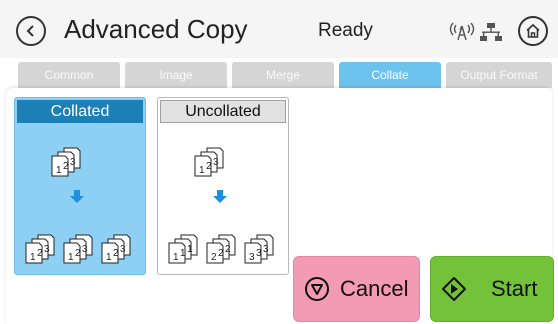 This screenshot has height=324, width=558. Describe the element at coordinates (491, 32) in the screenshot. I see `network-icon` at that location.